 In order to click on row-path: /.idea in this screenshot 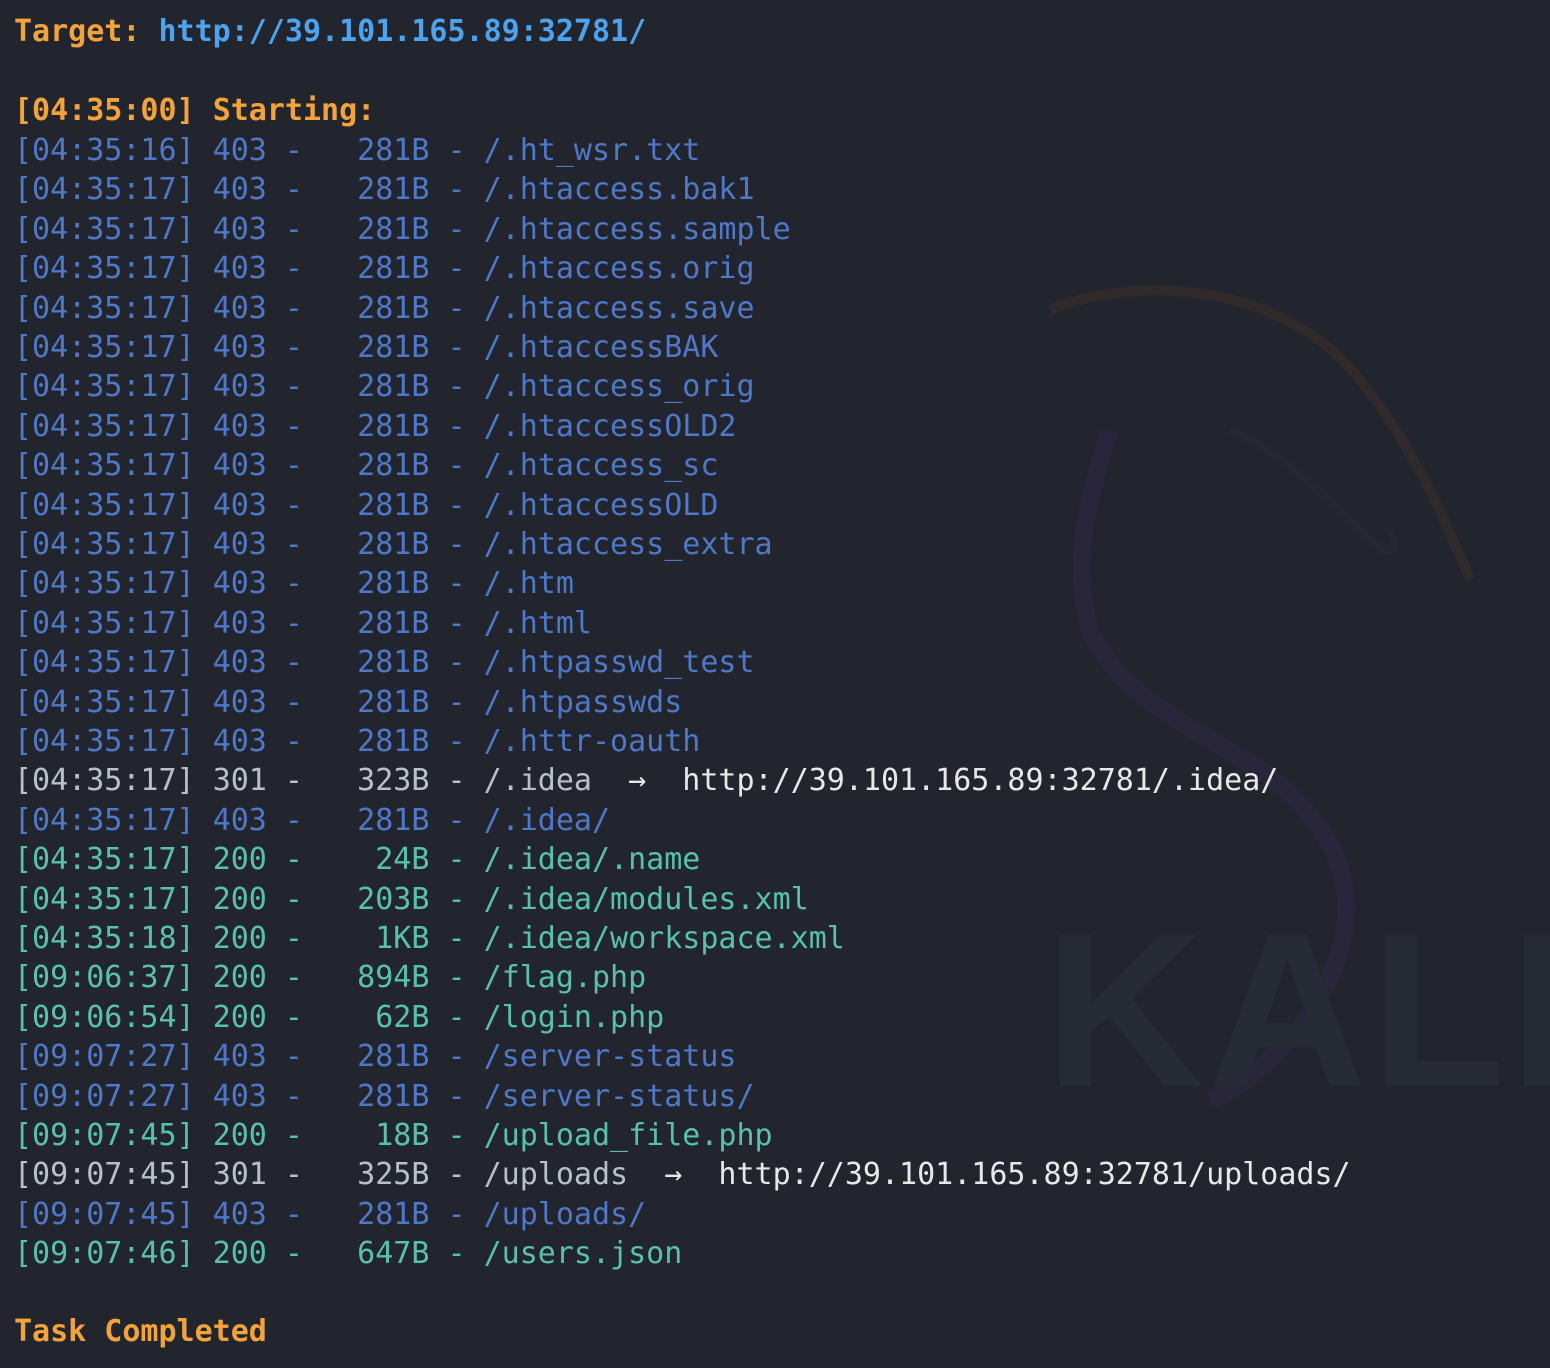, I will do `click(537, 781)`.